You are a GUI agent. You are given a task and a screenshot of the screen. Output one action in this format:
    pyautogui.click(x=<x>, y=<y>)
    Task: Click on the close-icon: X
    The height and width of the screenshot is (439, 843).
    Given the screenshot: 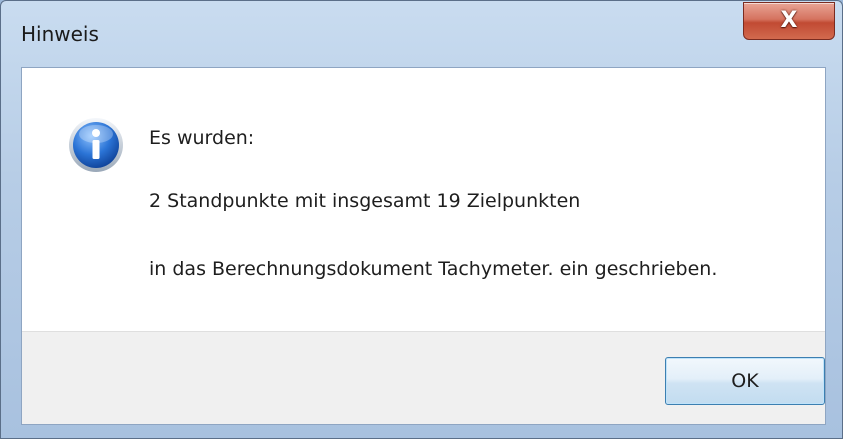 What is the action you would take?
    pyautogui.click(x=789, y=20)
    